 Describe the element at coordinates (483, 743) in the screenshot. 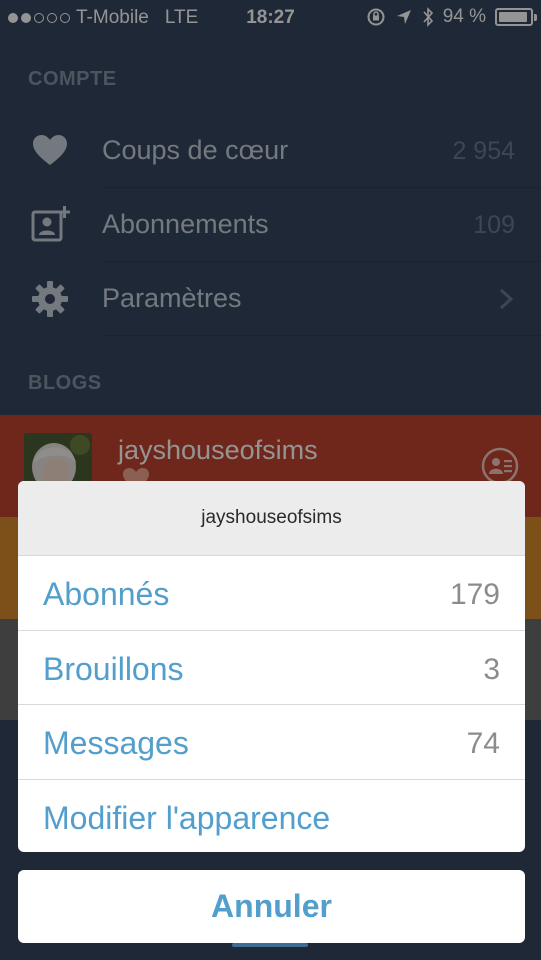

I see `action-count: 74` at that location.